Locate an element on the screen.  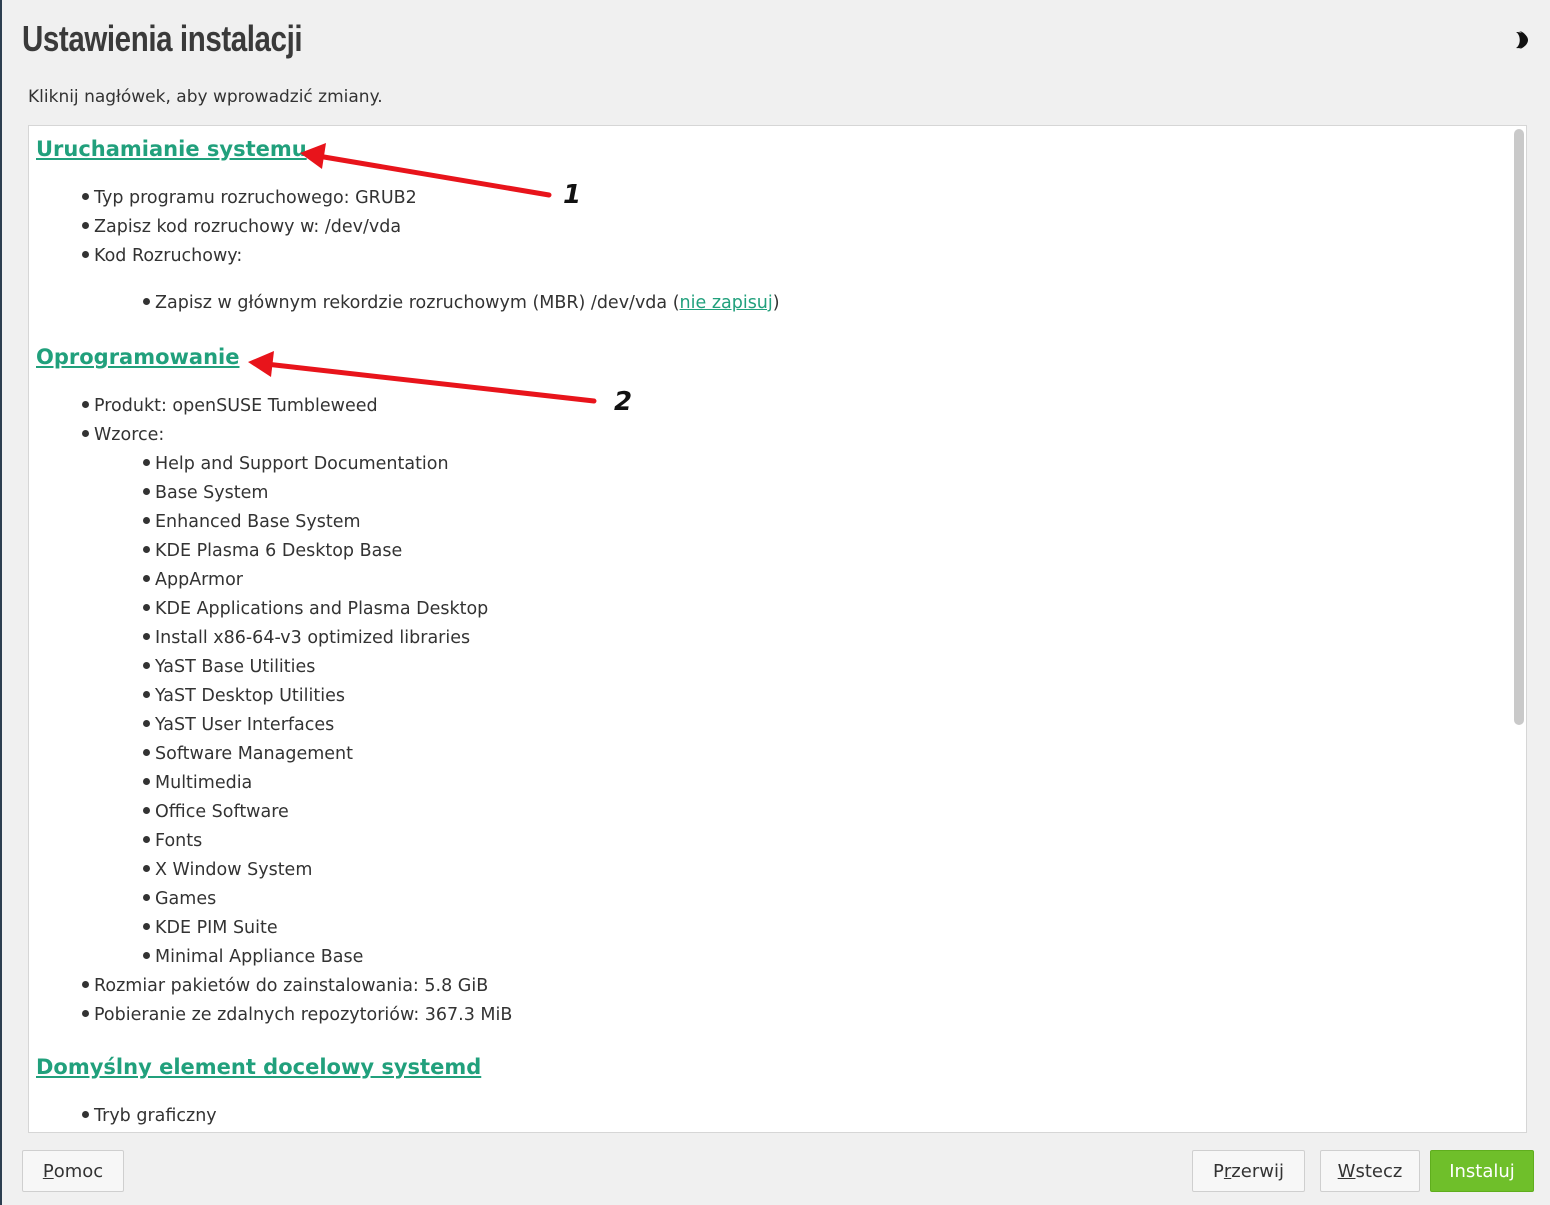
heading-software: Oprogramowanie is located at coordinates (138, 357).